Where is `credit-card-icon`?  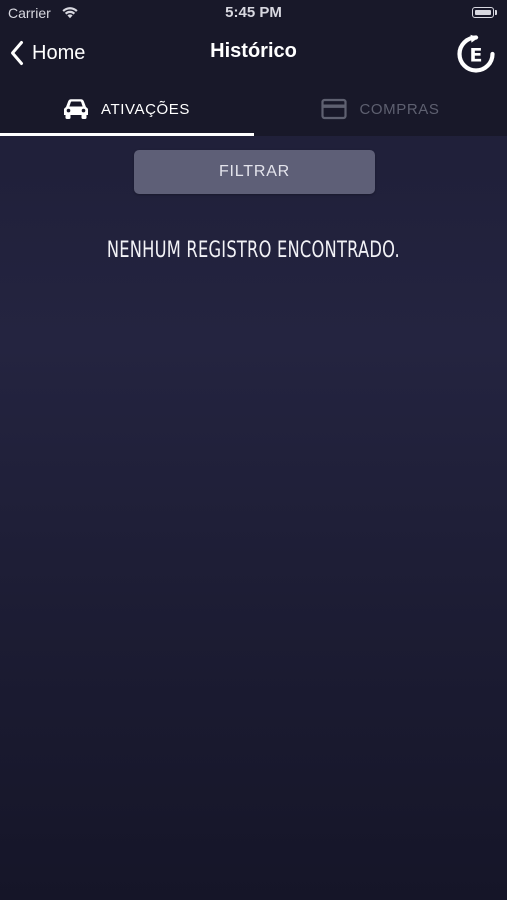 credit-card-icon is located at coordinates (334, 109).